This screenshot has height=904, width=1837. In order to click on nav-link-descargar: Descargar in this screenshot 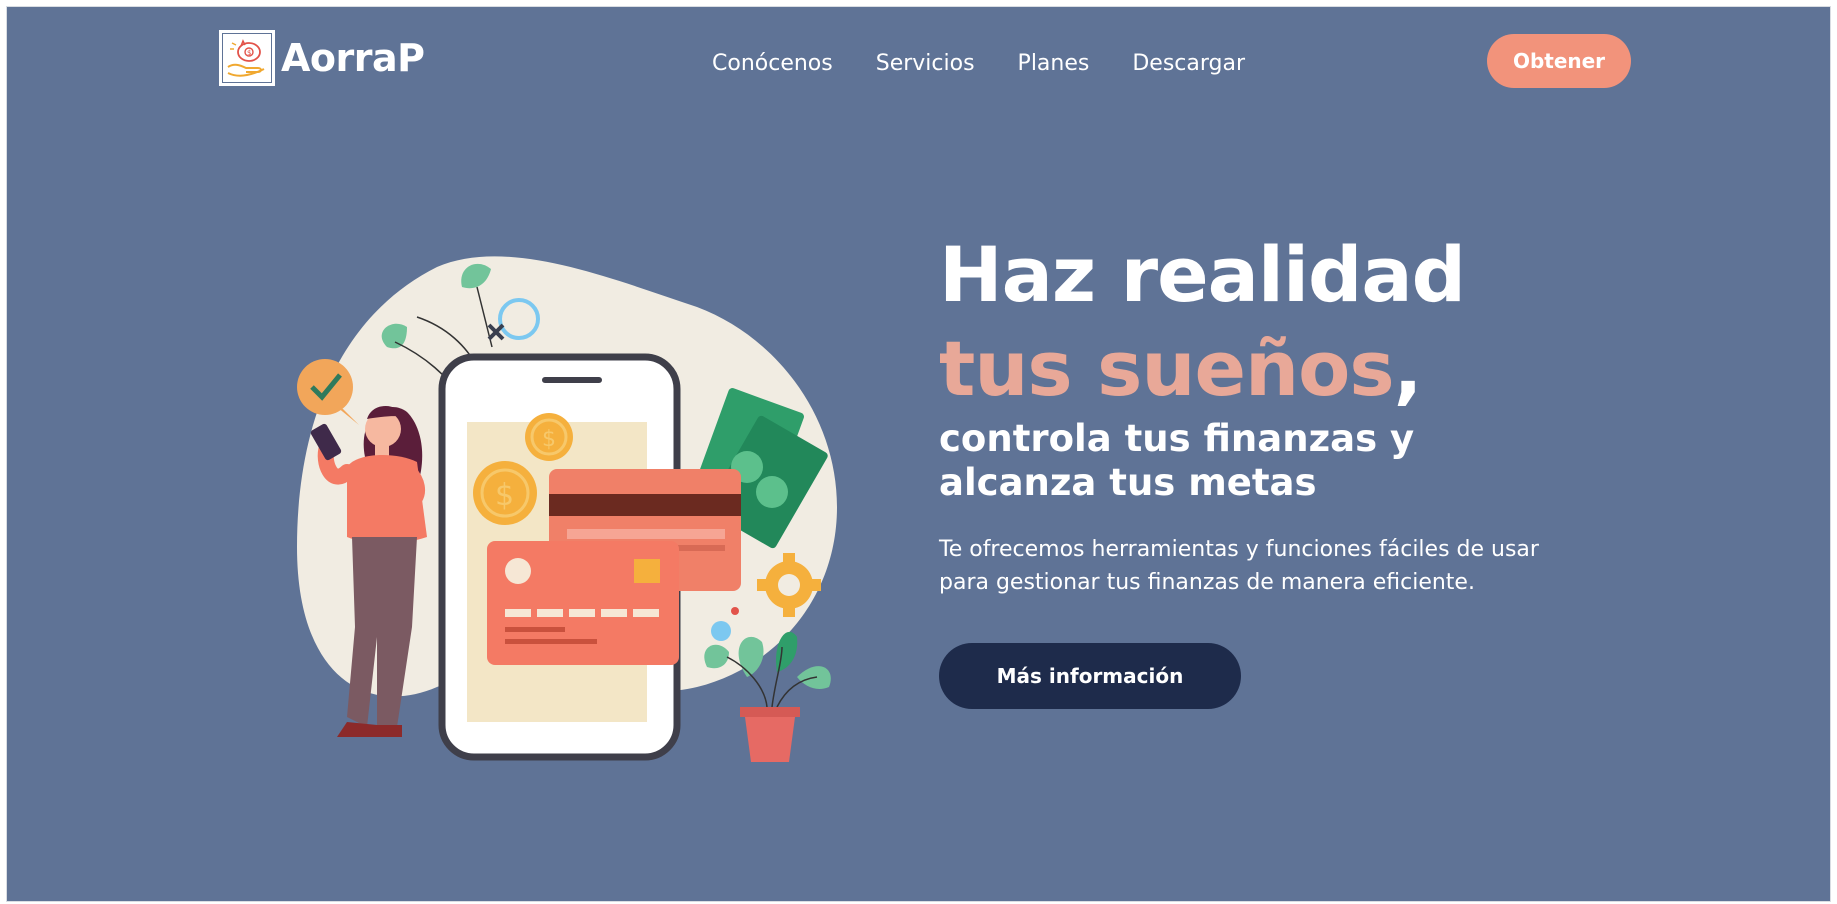, I will do `click(1188, 63)`.